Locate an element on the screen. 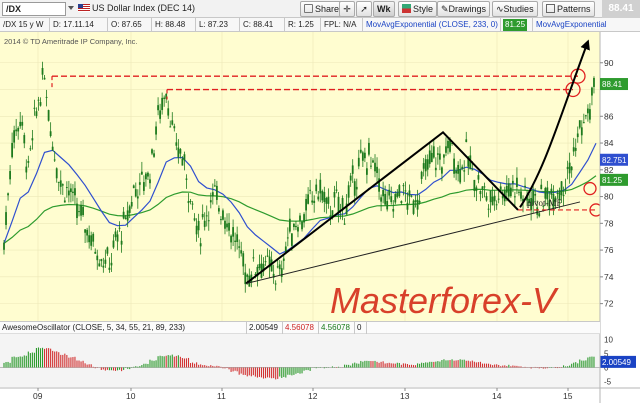 The width and height of the screenshot is (640, 403). share-label: Share is located at coordinates (327, 9).